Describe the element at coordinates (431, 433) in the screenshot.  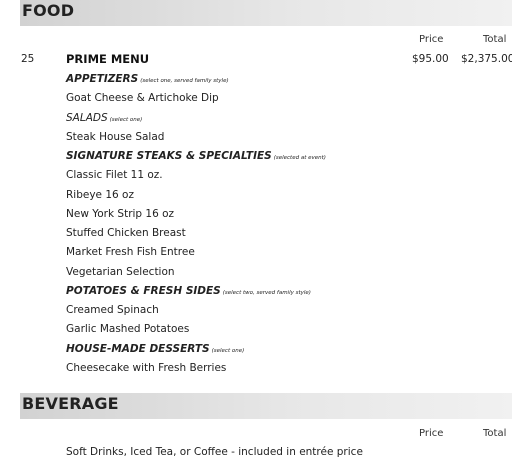
I see `beverage-price-header: Price` at that location.